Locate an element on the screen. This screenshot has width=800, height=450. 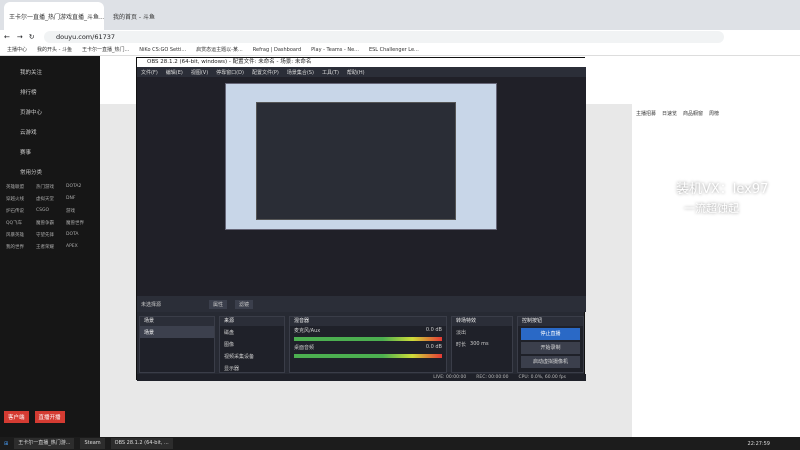
start-recording-button: 开始录制 is located at coordinates (550, 348).